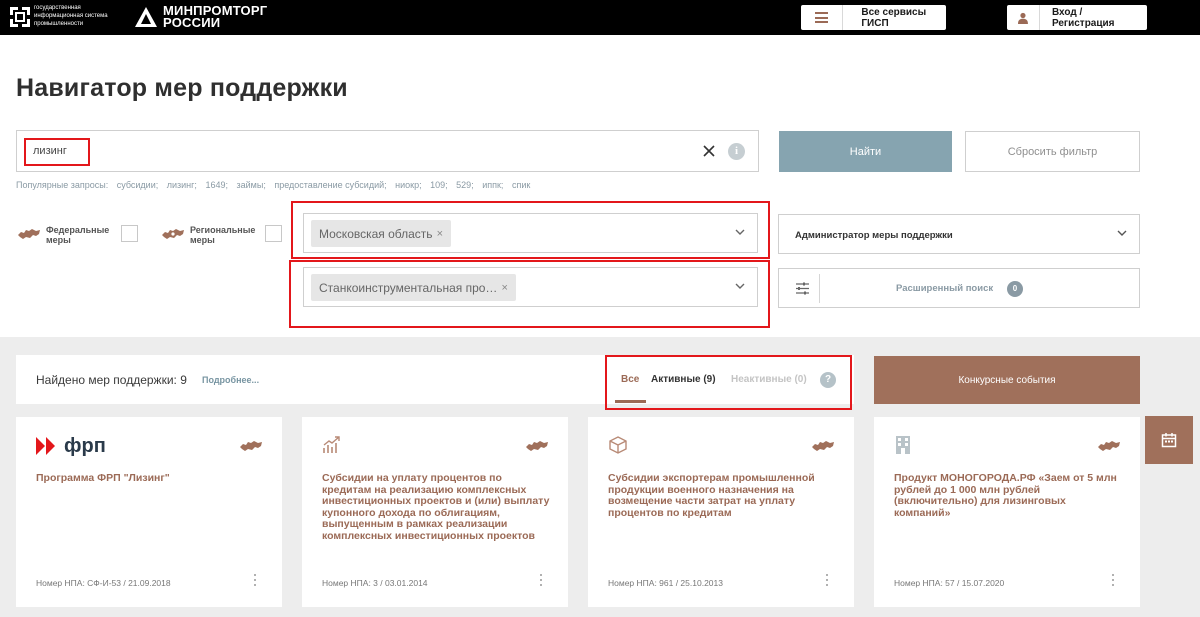 This screenshot has height=617, width=1200. Describe the element at coordinates (709, 151) in the screenshot. I see `close-icon` at that location.